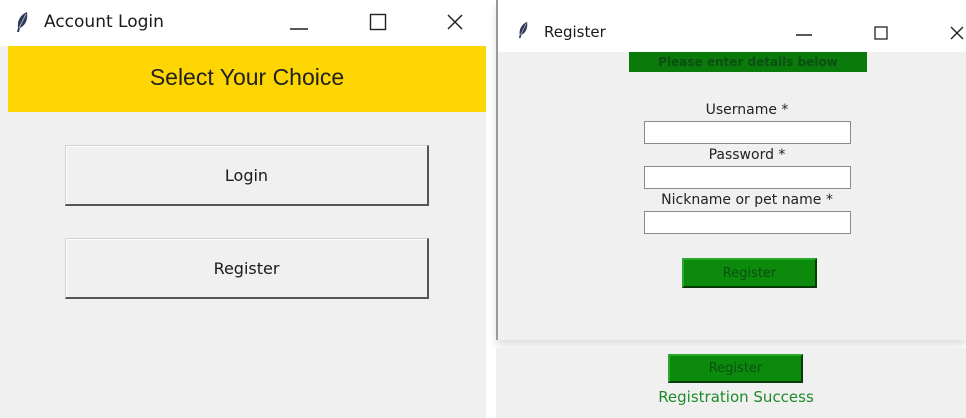  What do you see at coordinates (747, 132) in the screenshot?
I see `username-input` at bounding box center [747, 132].